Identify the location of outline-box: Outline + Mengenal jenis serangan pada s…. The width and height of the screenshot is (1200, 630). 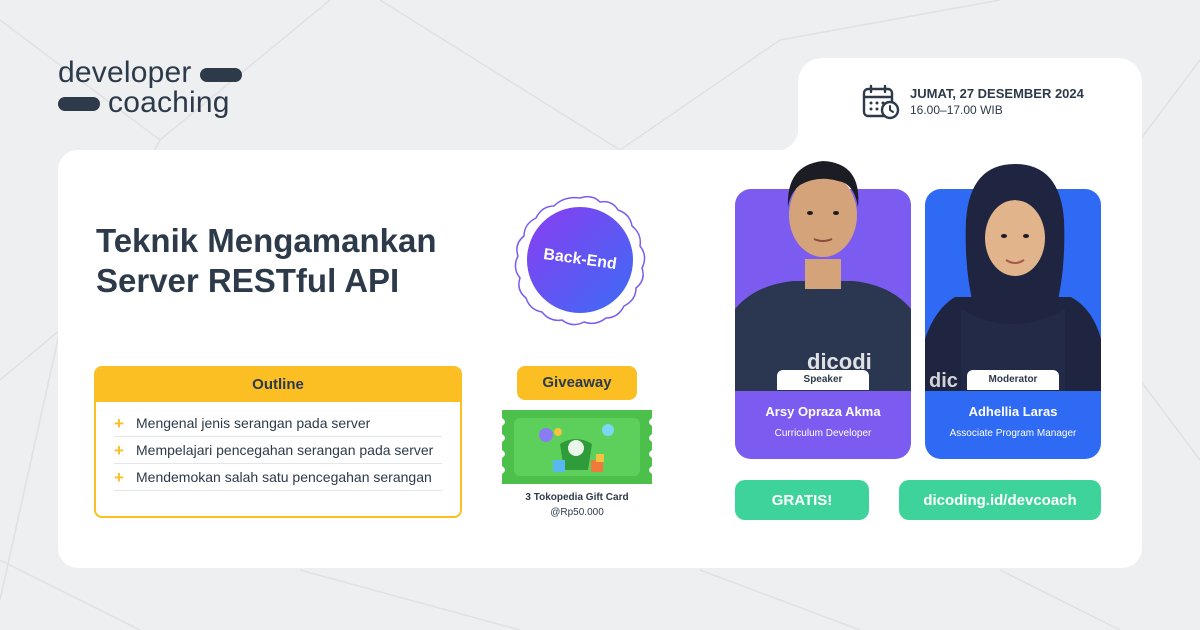
(278, 442).